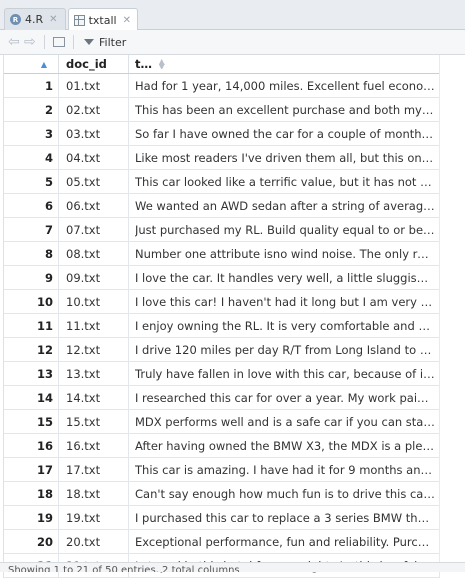 The height and width of the screenshot is (578, 465). What do you see at coordinates (59, 42) in the screenshot?
I see `popout-window-icon` at bounding box center [59, 42].